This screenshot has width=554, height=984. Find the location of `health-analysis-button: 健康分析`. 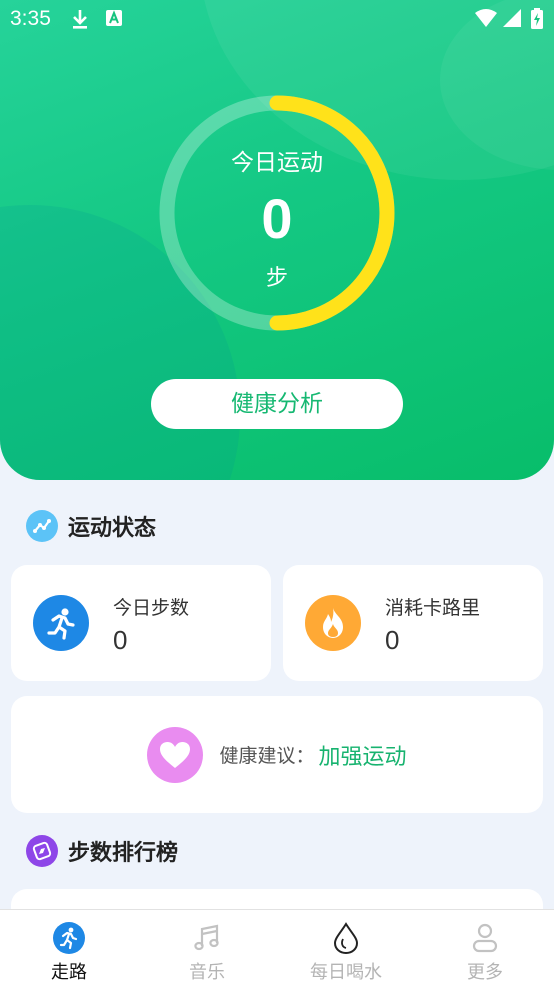

health-analysis-button: 健康分析 is located at coordinates (277, 404).